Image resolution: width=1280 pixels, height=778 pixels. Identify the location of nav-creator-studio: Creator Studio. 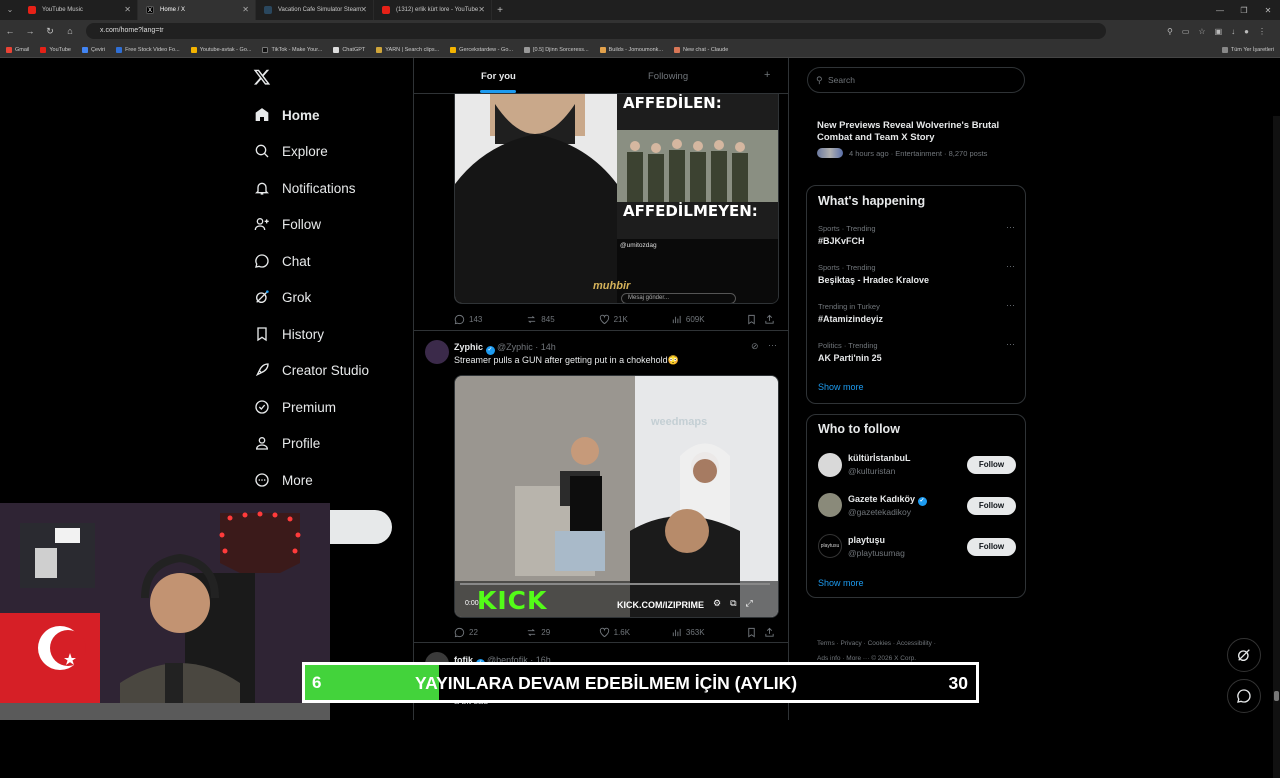
(311, 370).